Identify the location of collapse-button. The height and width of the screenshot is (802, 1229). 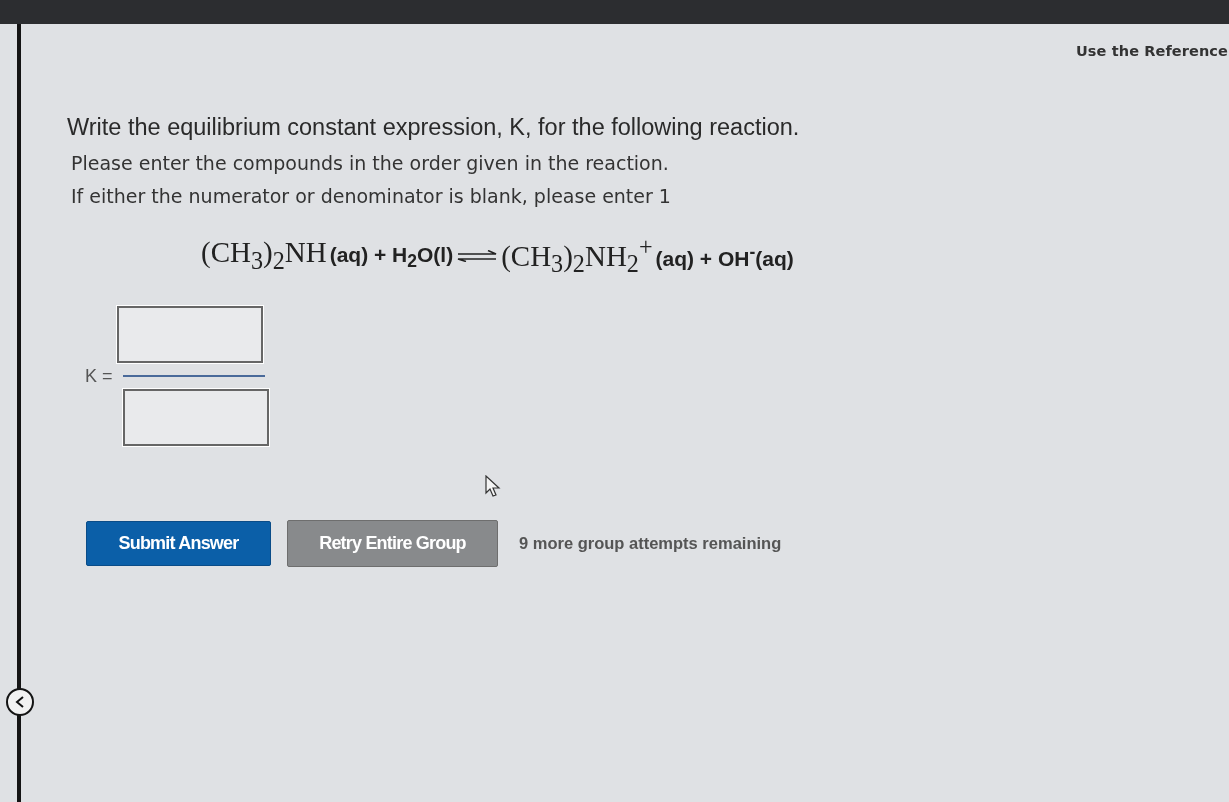
(20, 702).